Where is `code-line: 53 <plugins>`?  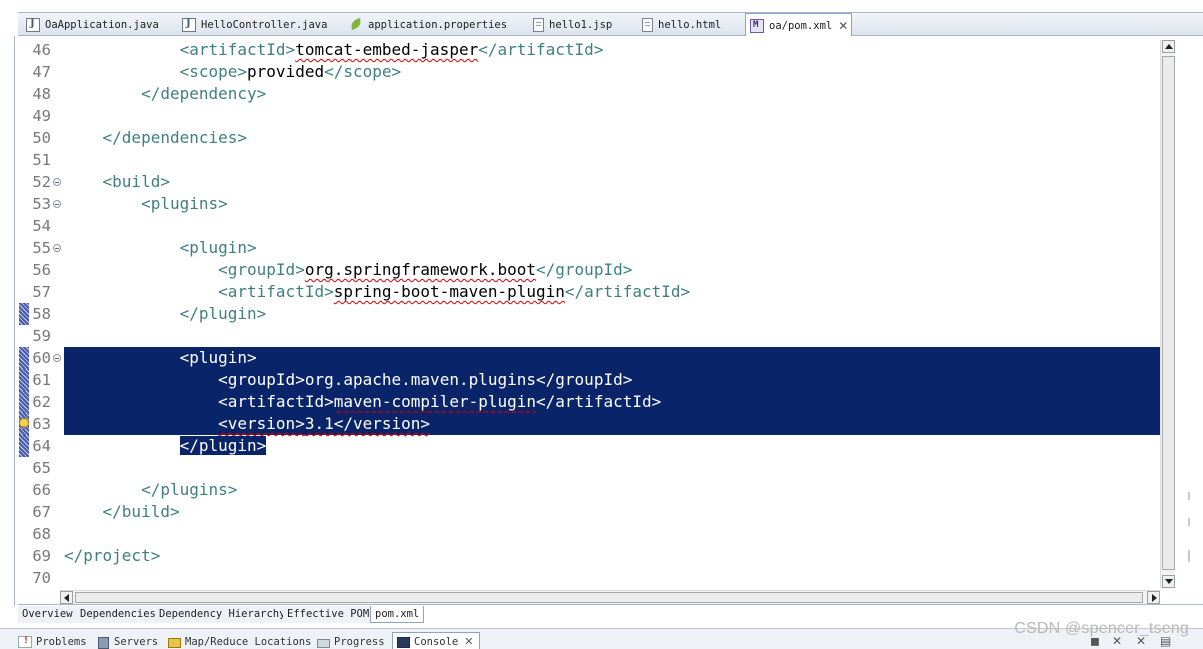
code-line: 53 <plugins> is located at coordinates (589, 204).